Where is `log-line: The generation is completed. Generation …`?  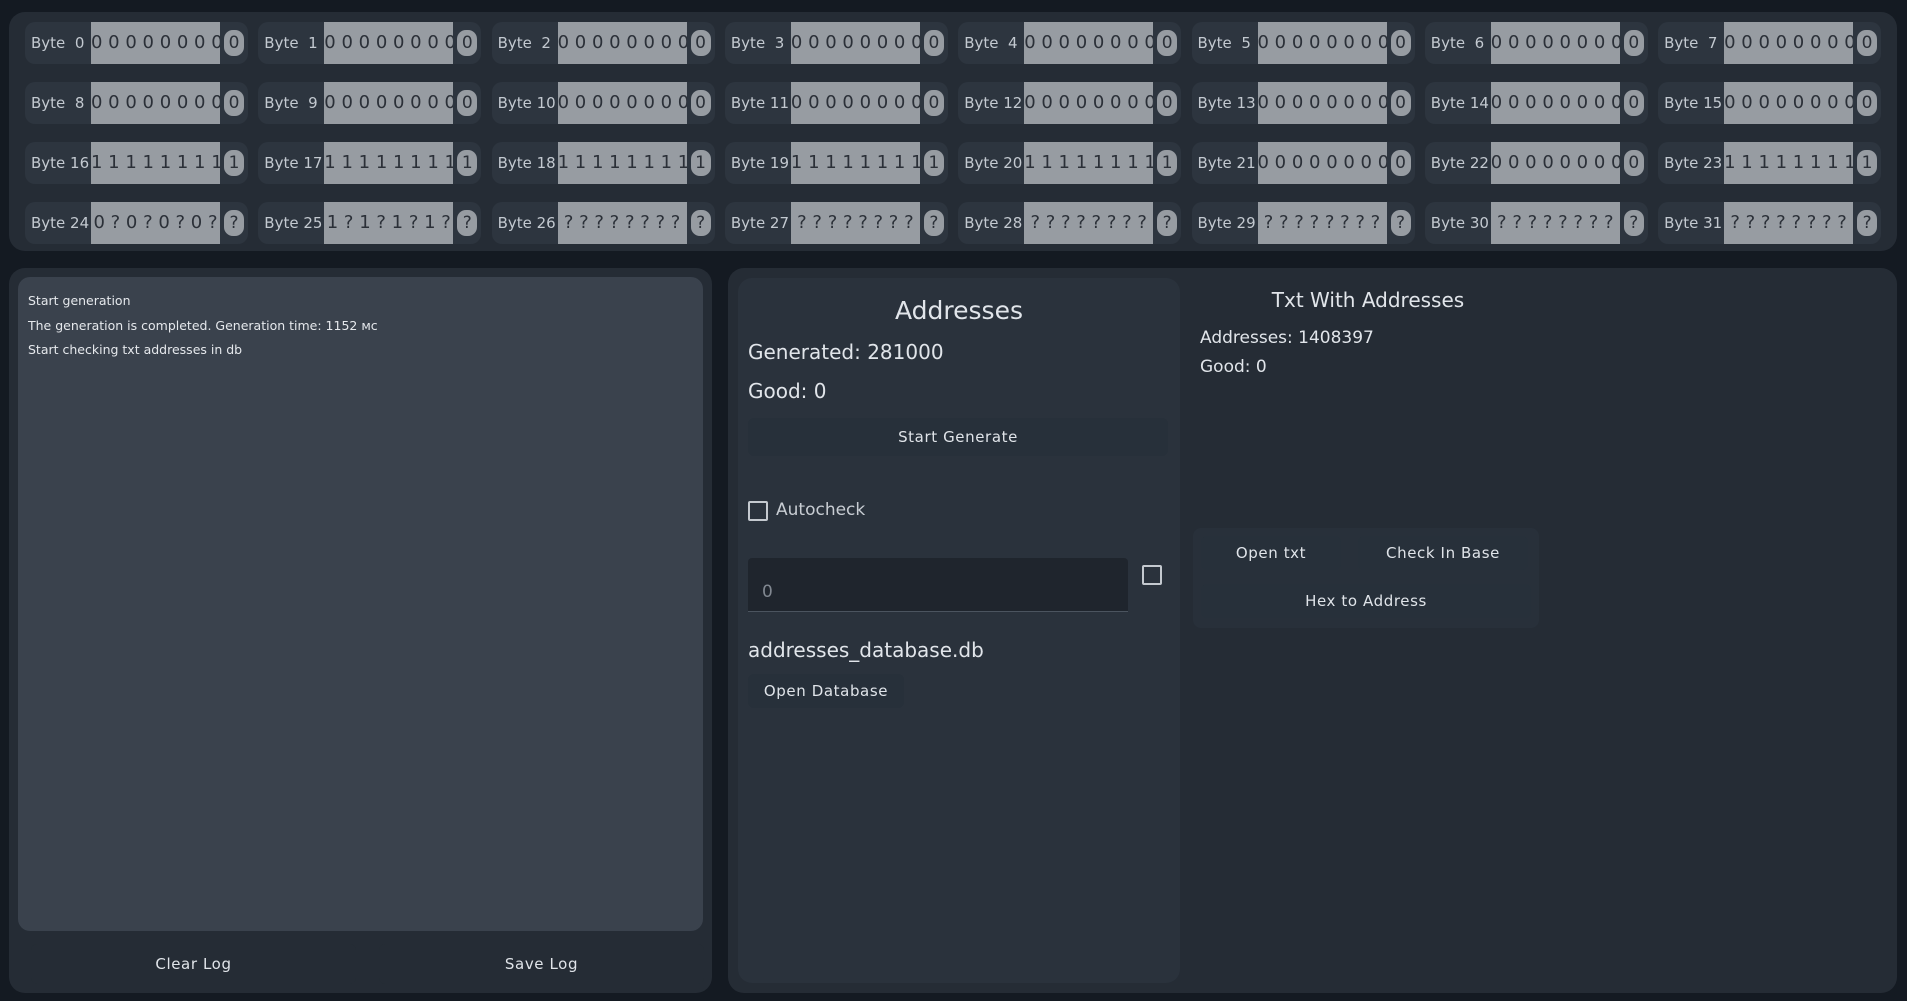
log-line: The generation is completed. Generation … is located at coordinates (203, 325).